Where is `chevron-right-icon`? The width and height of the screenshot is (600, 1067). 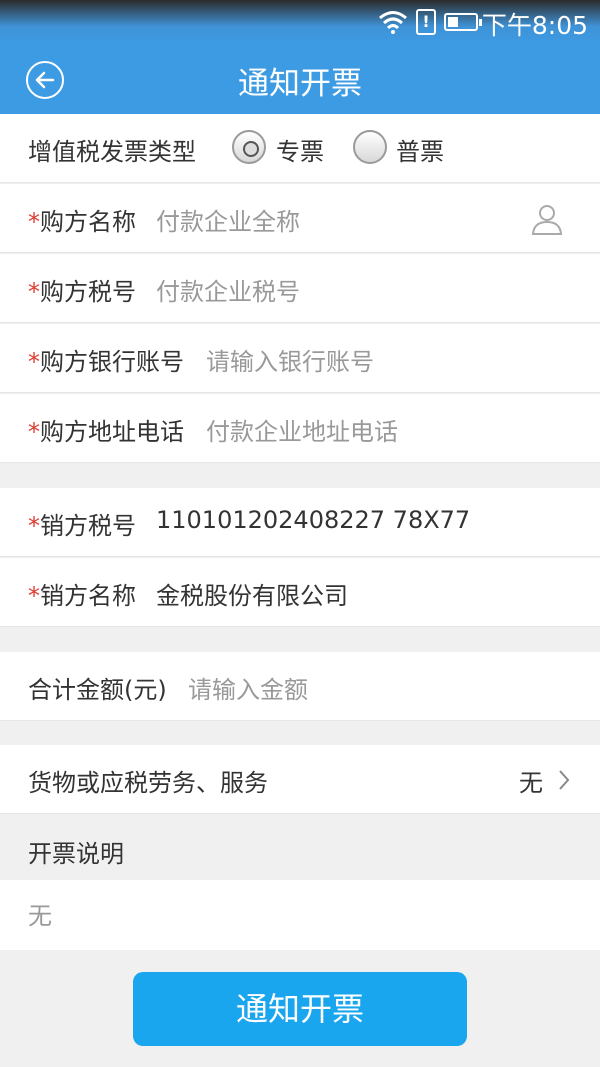
chevron-right-icon is located at coordinates (564, 780).